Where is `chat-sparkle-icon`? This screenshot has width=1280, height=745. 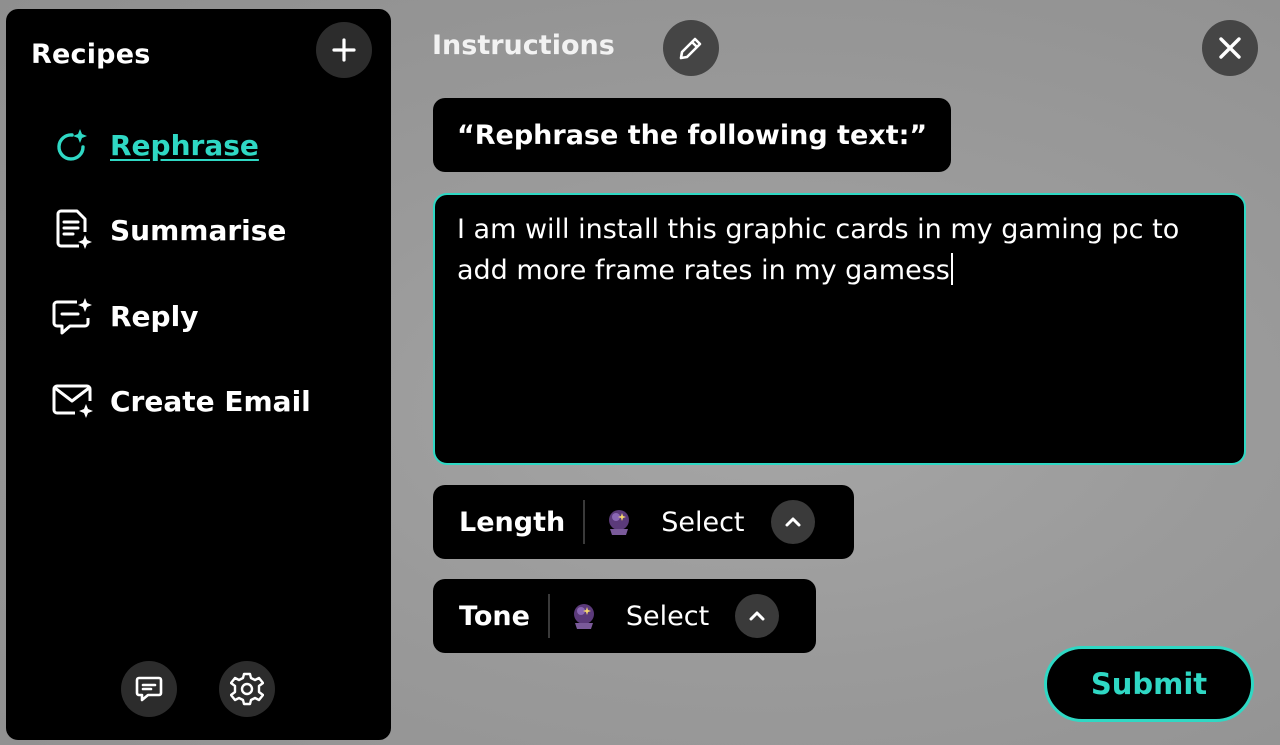 chat-sparkle-icon is located at coordinates (73, 316).